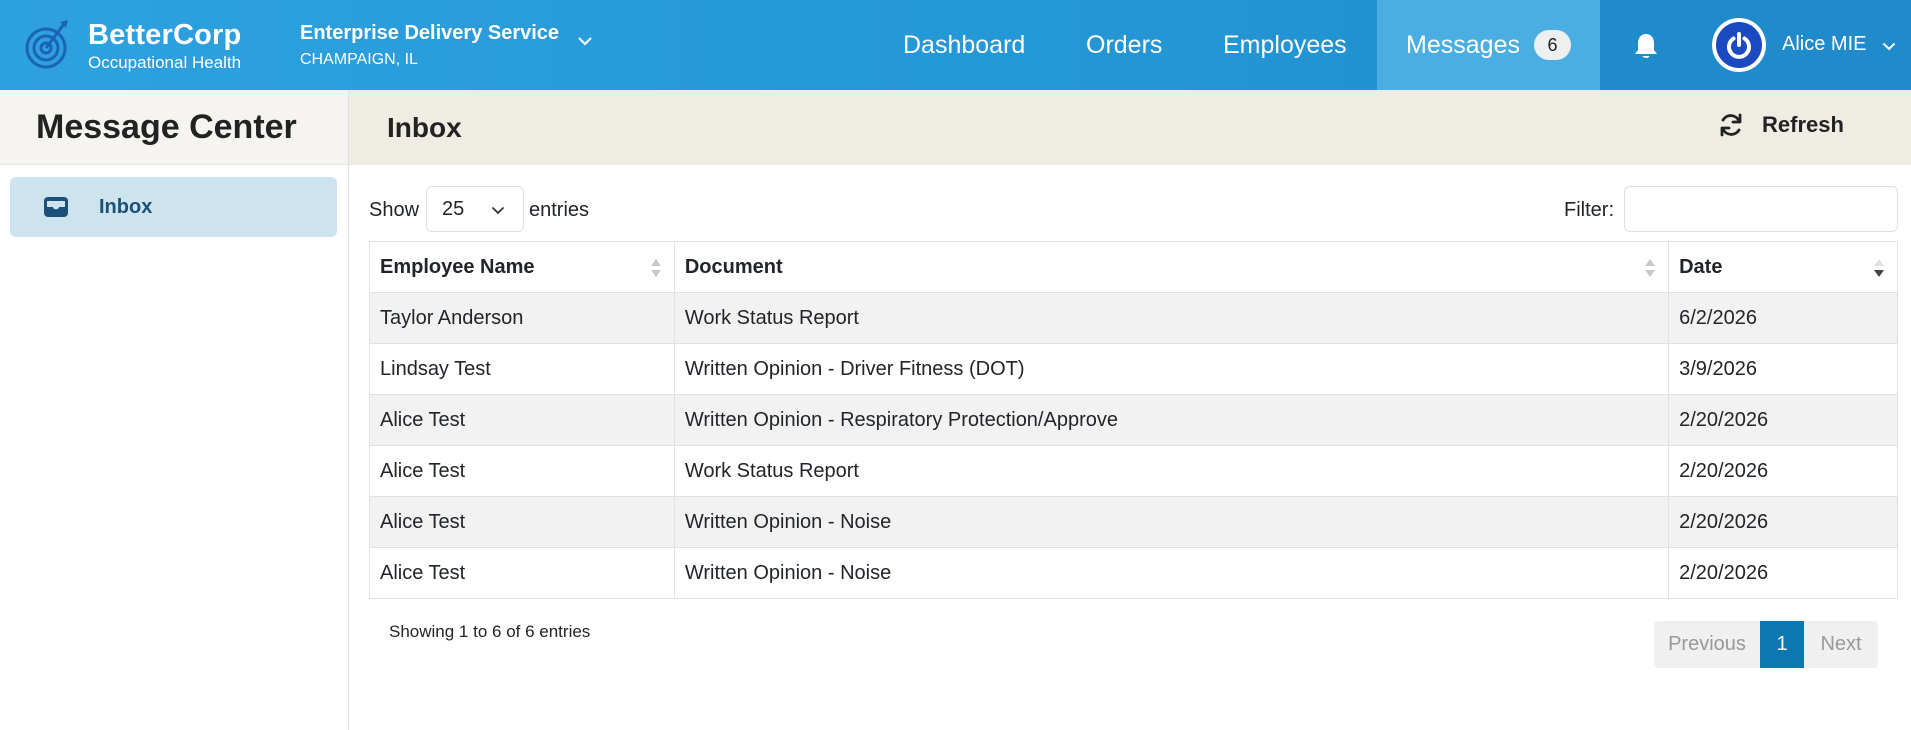 The height and width of the screenshot is (730, 1911). I want to click on sidebar-header: Message Center, so click(174, 127).